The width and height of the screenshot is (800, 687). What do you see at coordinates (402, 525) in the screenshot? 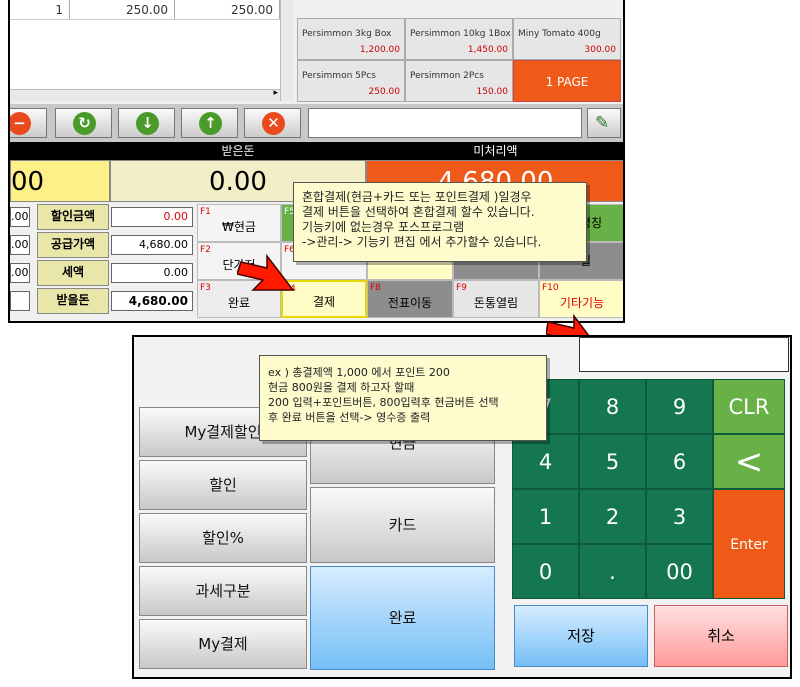
I see `card-button: 카드` at bounding box center [402, 525].